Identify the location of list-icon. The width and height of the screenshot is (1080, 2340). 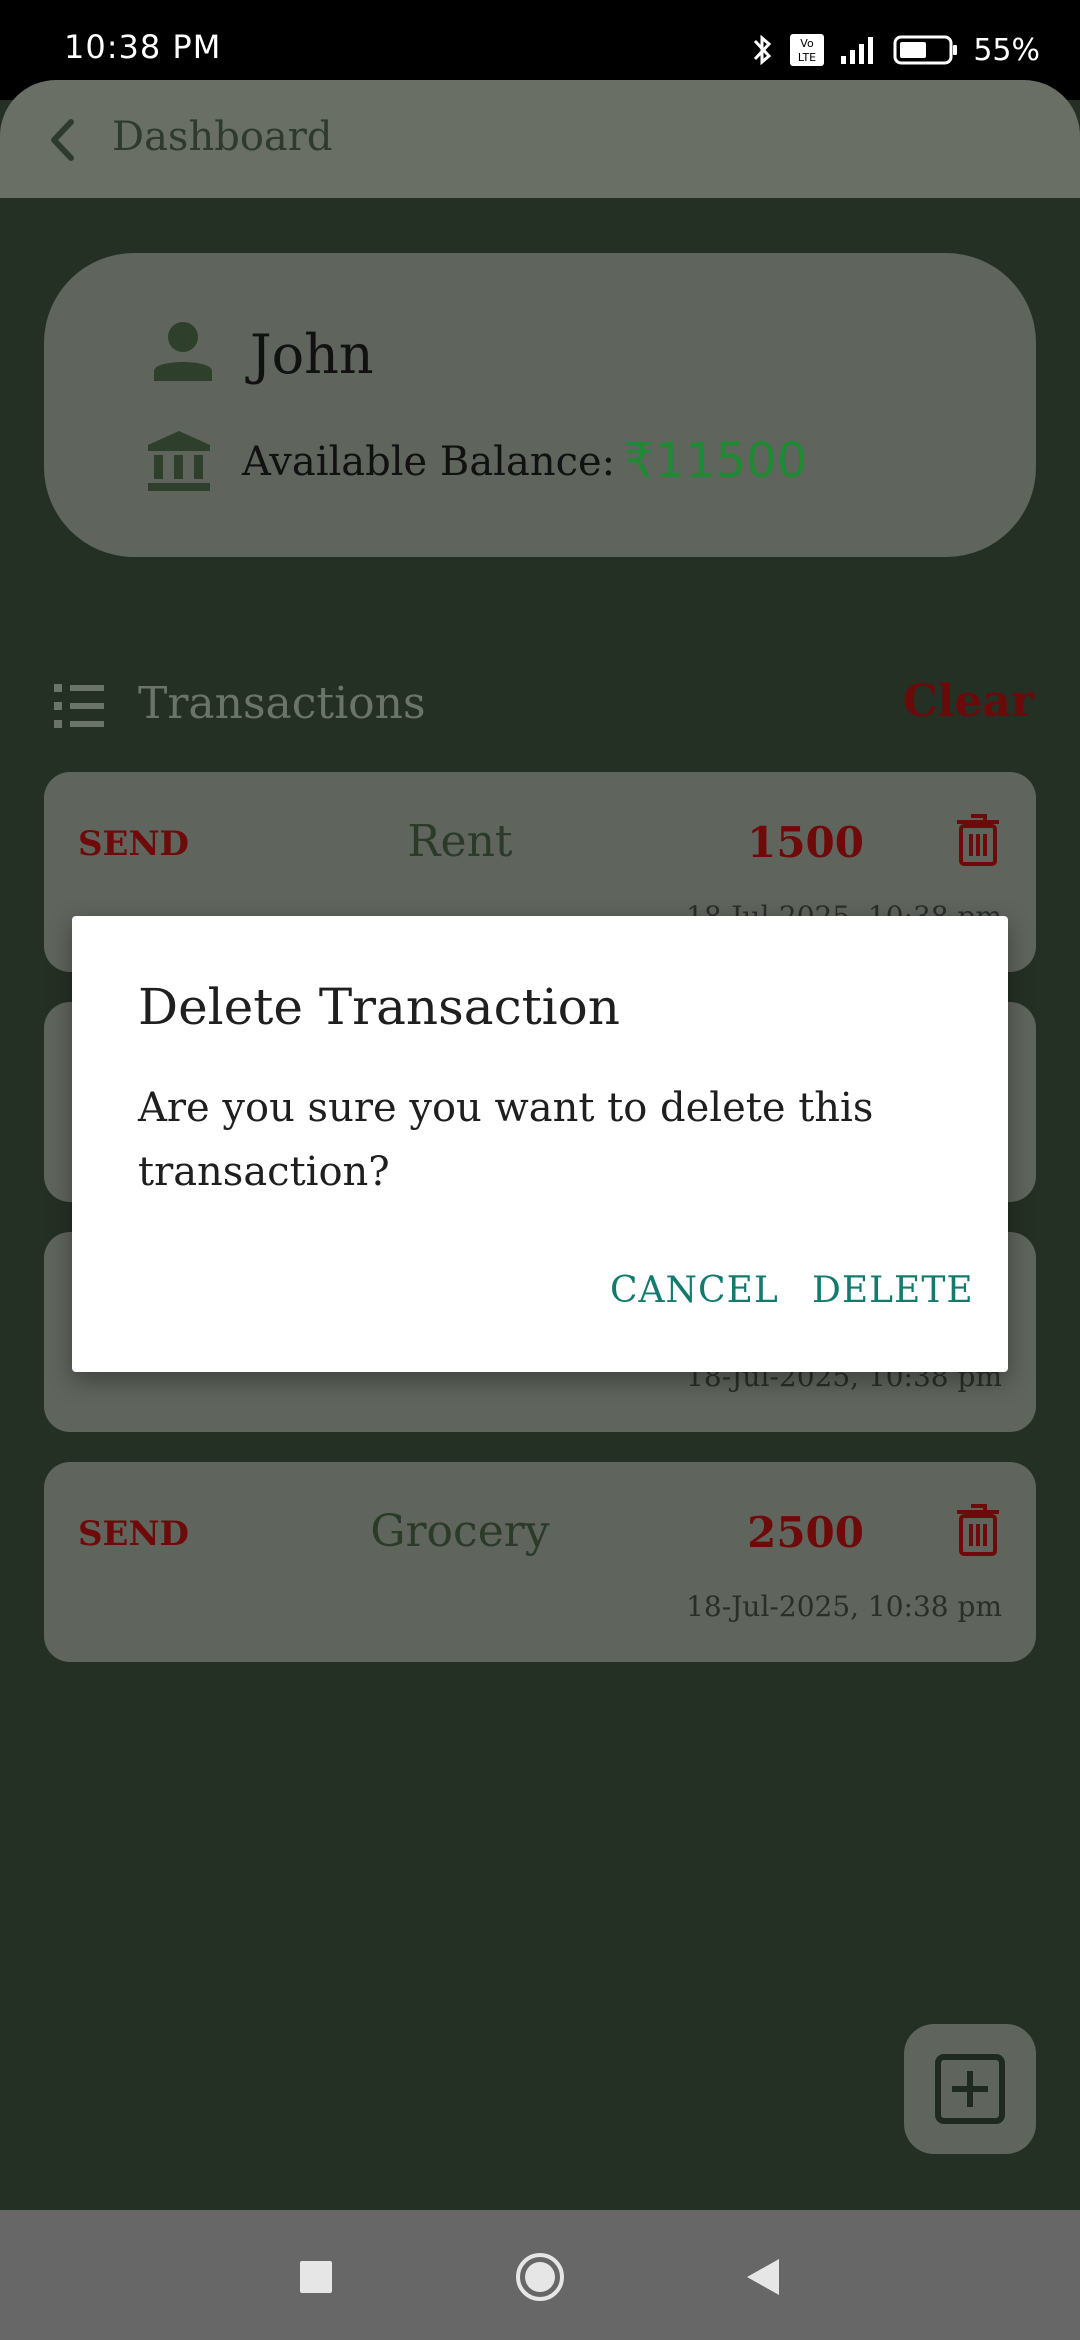
(79, 706).